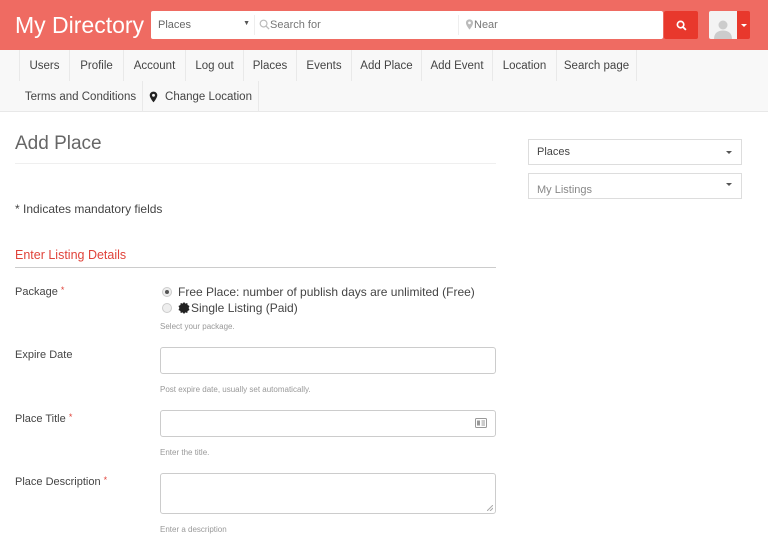 The width and height of the screenshot is (768, 546). I want to click on near-placeholder: Near, so click(486, 25).